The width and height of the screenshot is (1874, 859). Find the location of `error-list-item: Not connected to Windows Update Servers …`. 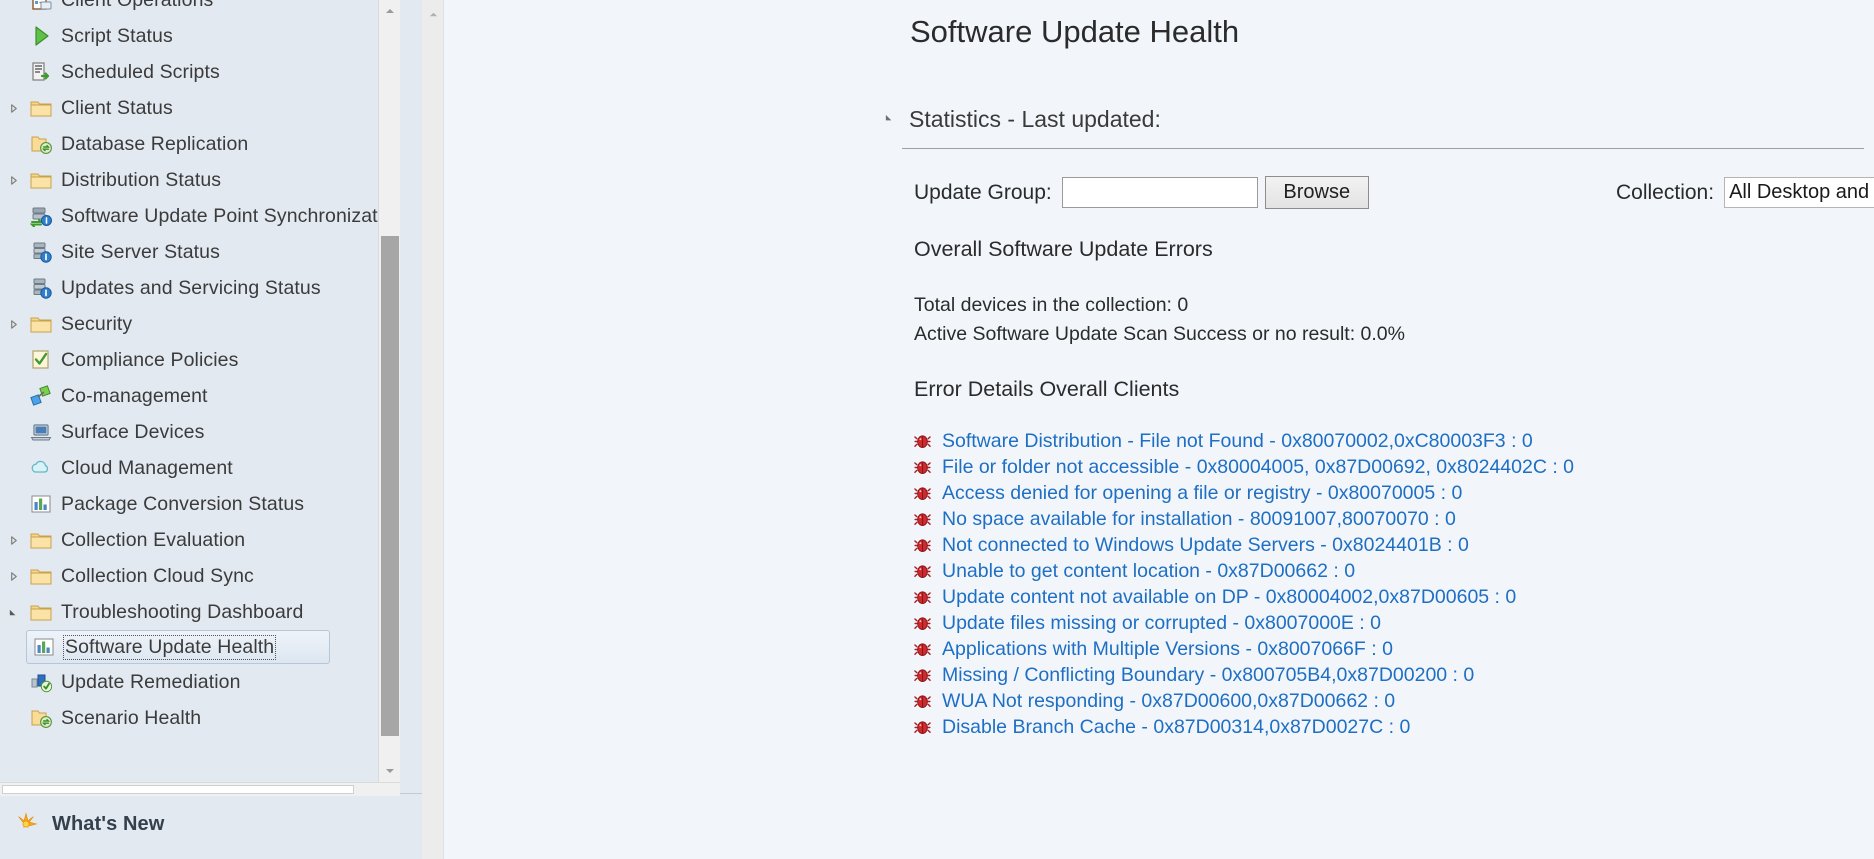

error-list-item: Not connected to Windows Update Servers … is located at coordinates (1244, 545).